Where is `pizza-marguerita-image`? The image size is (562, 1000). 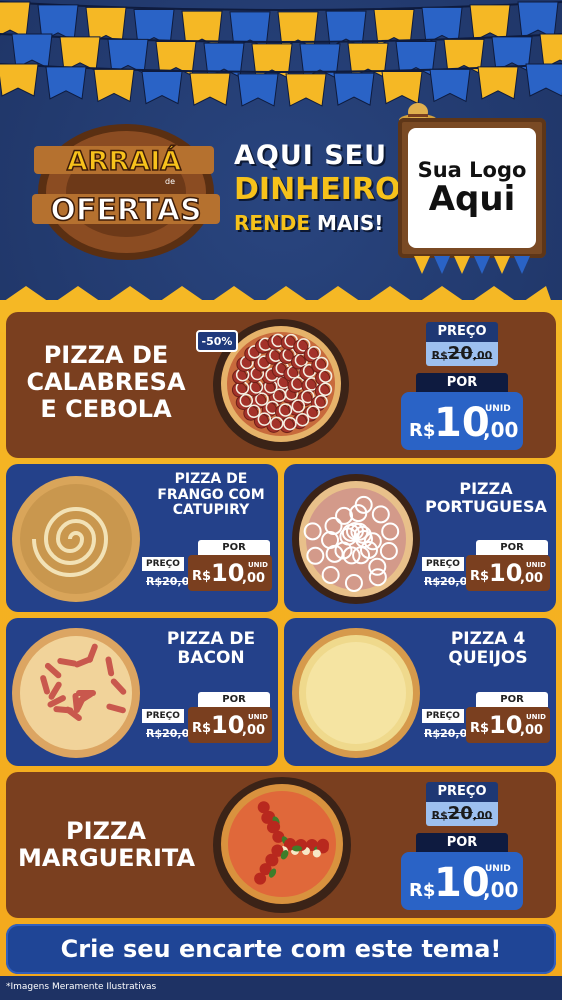 pizza-marguerita-image is located at coordinates (282, 845).